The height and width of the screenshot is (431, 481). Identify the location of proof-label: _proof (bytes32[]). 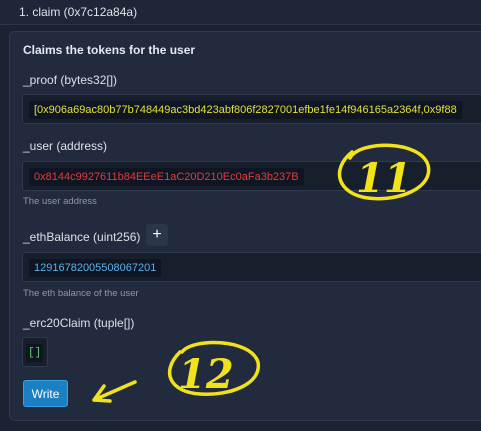
(70, 80).